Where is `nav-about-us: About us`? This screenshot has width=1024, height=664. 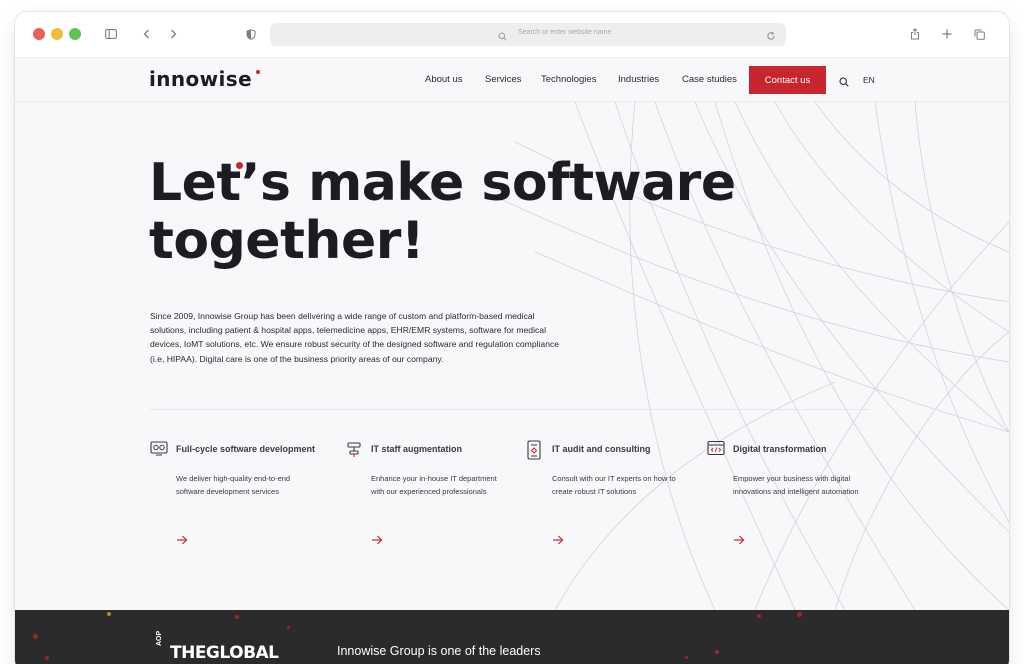 nav-about-us: About us is located at coordinates (444, 79).